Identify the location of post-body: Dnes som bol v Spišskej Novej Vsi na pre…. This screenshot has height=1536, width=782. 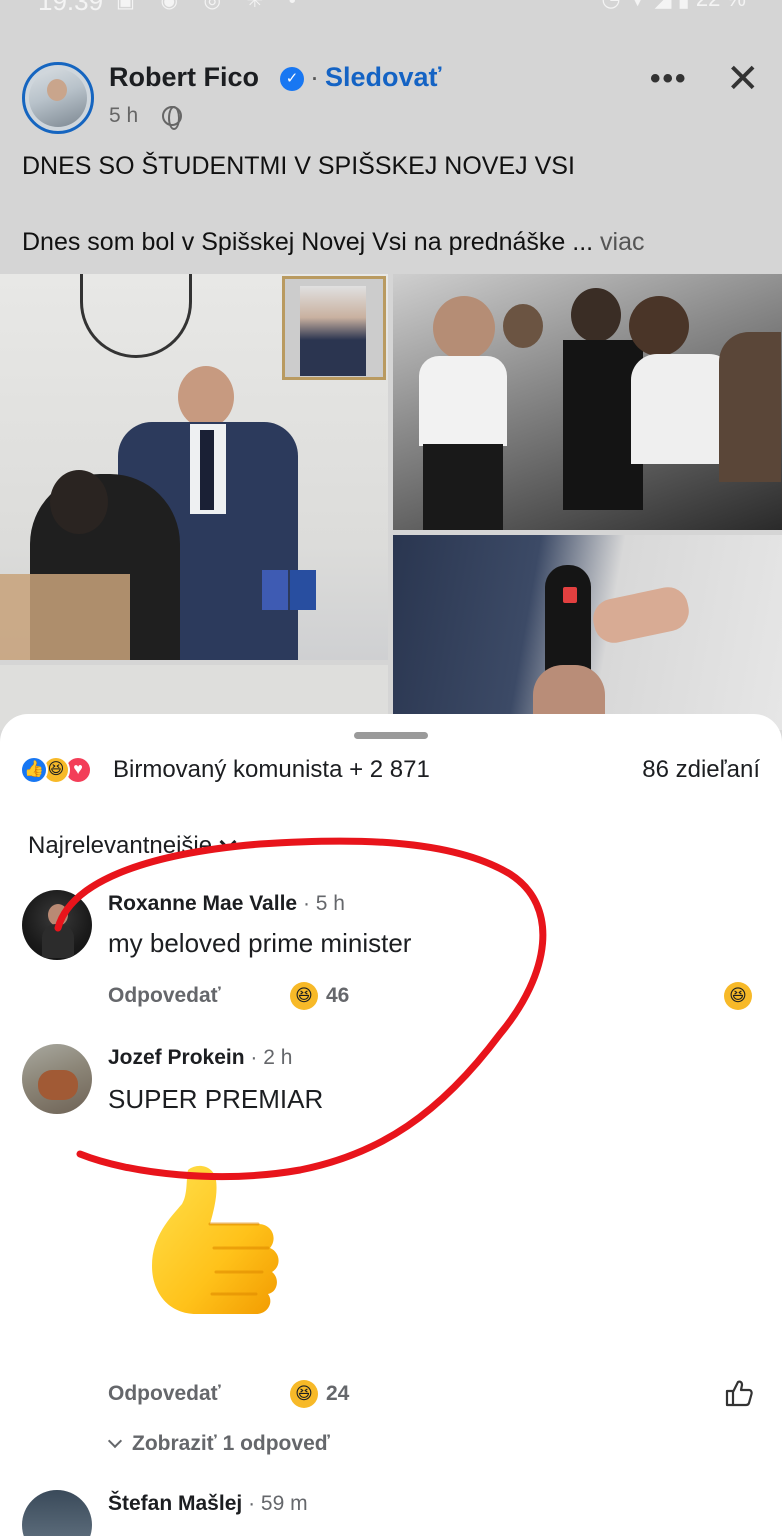
(333, 242).